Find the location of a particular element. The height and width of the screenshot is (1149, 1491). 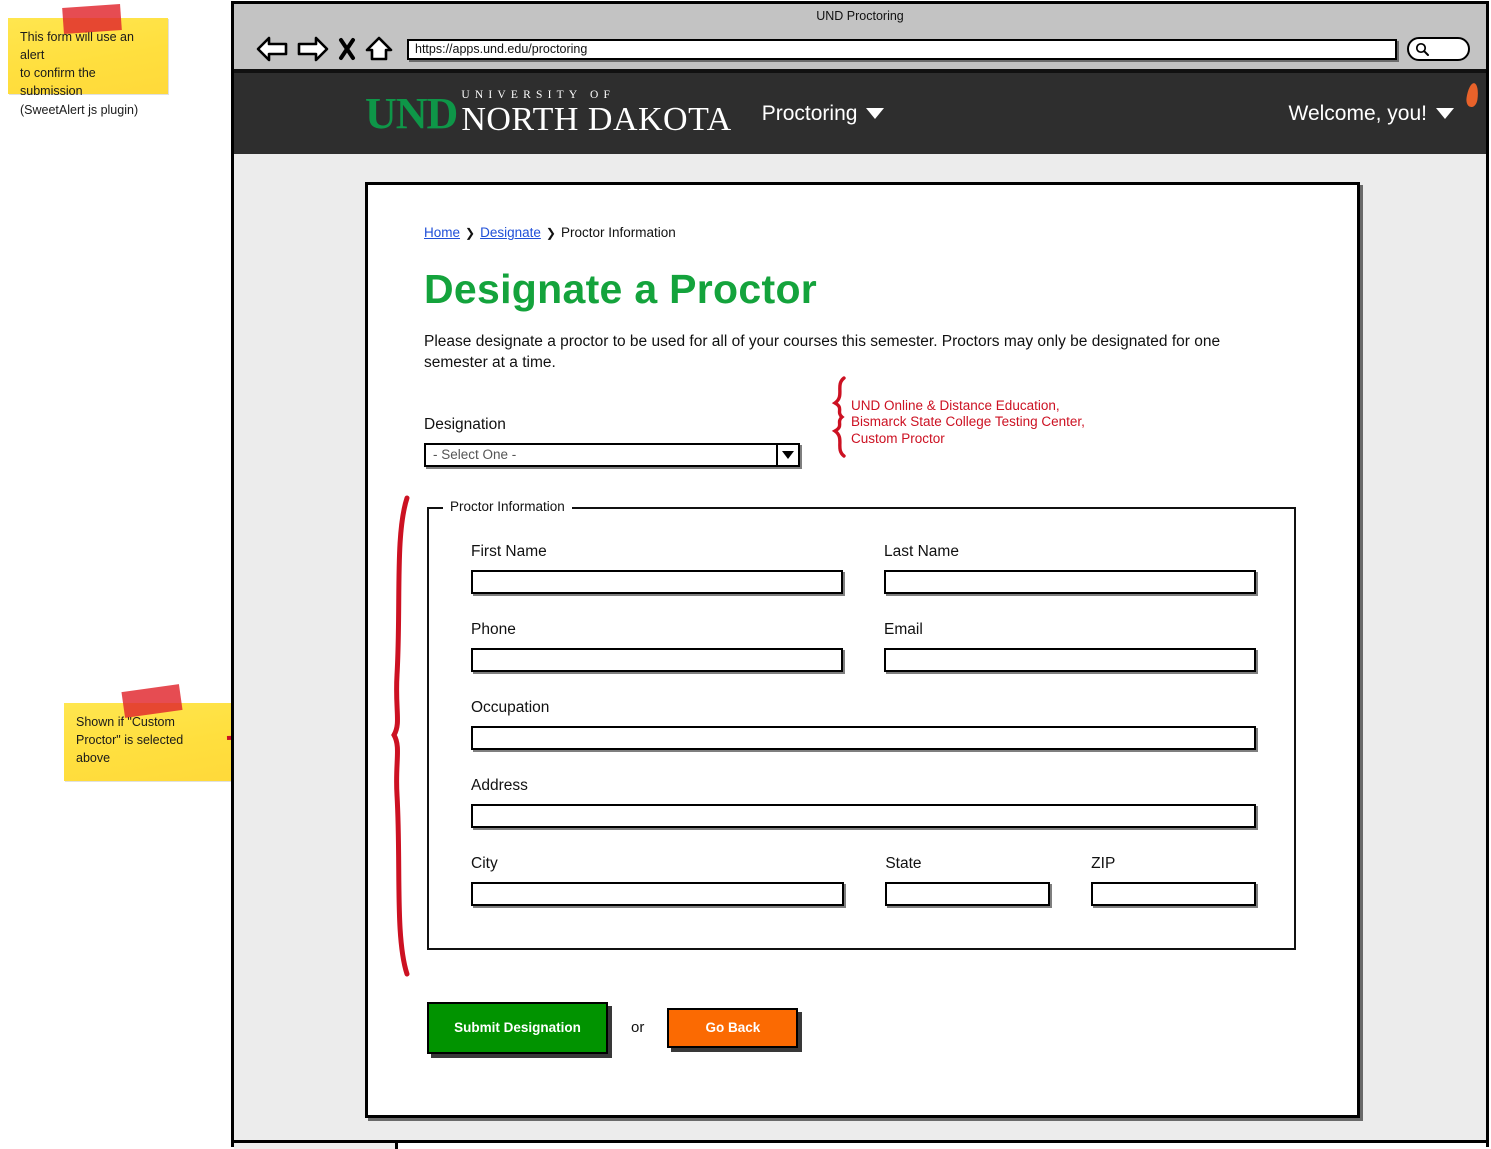

browser-toolbar: https://apps.und.edu/proctoring is located at coordinates (860, 51).